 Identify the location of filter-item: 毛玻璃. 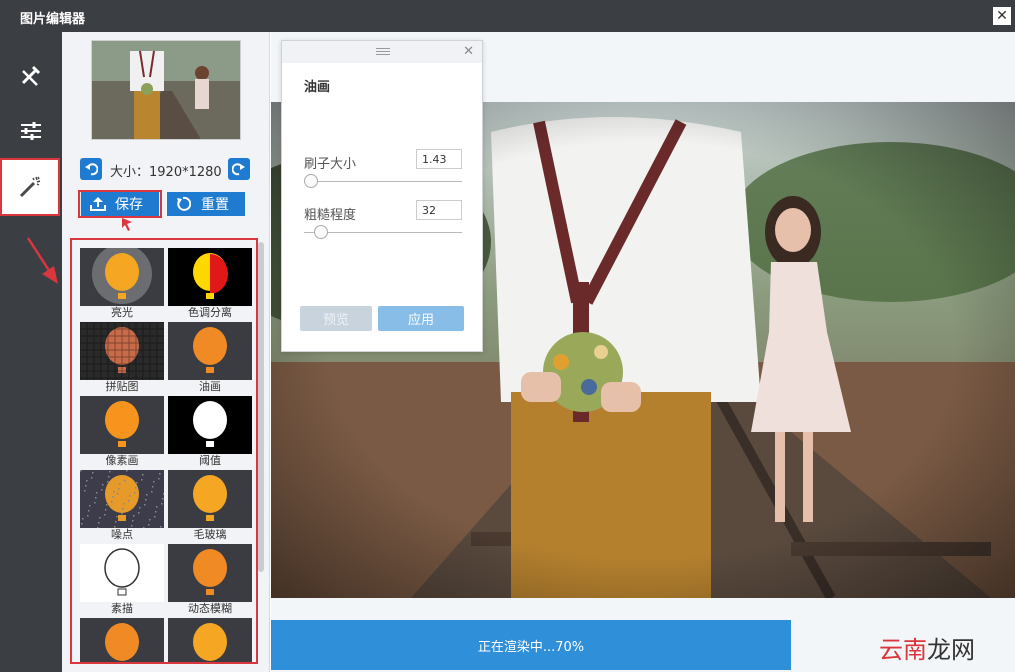
(210, 507).